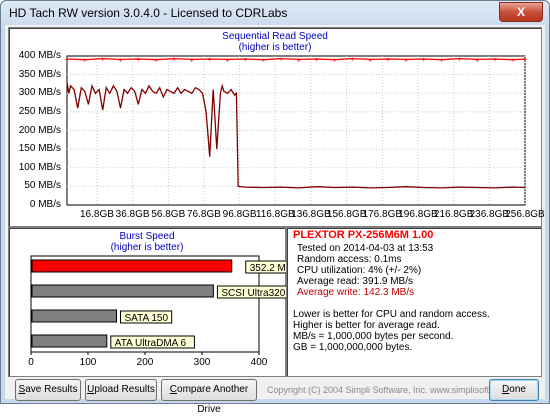 This screenshot has height=420, width=550. I want to click on y-tick-label: 150 MB/s, so click(39, 149).